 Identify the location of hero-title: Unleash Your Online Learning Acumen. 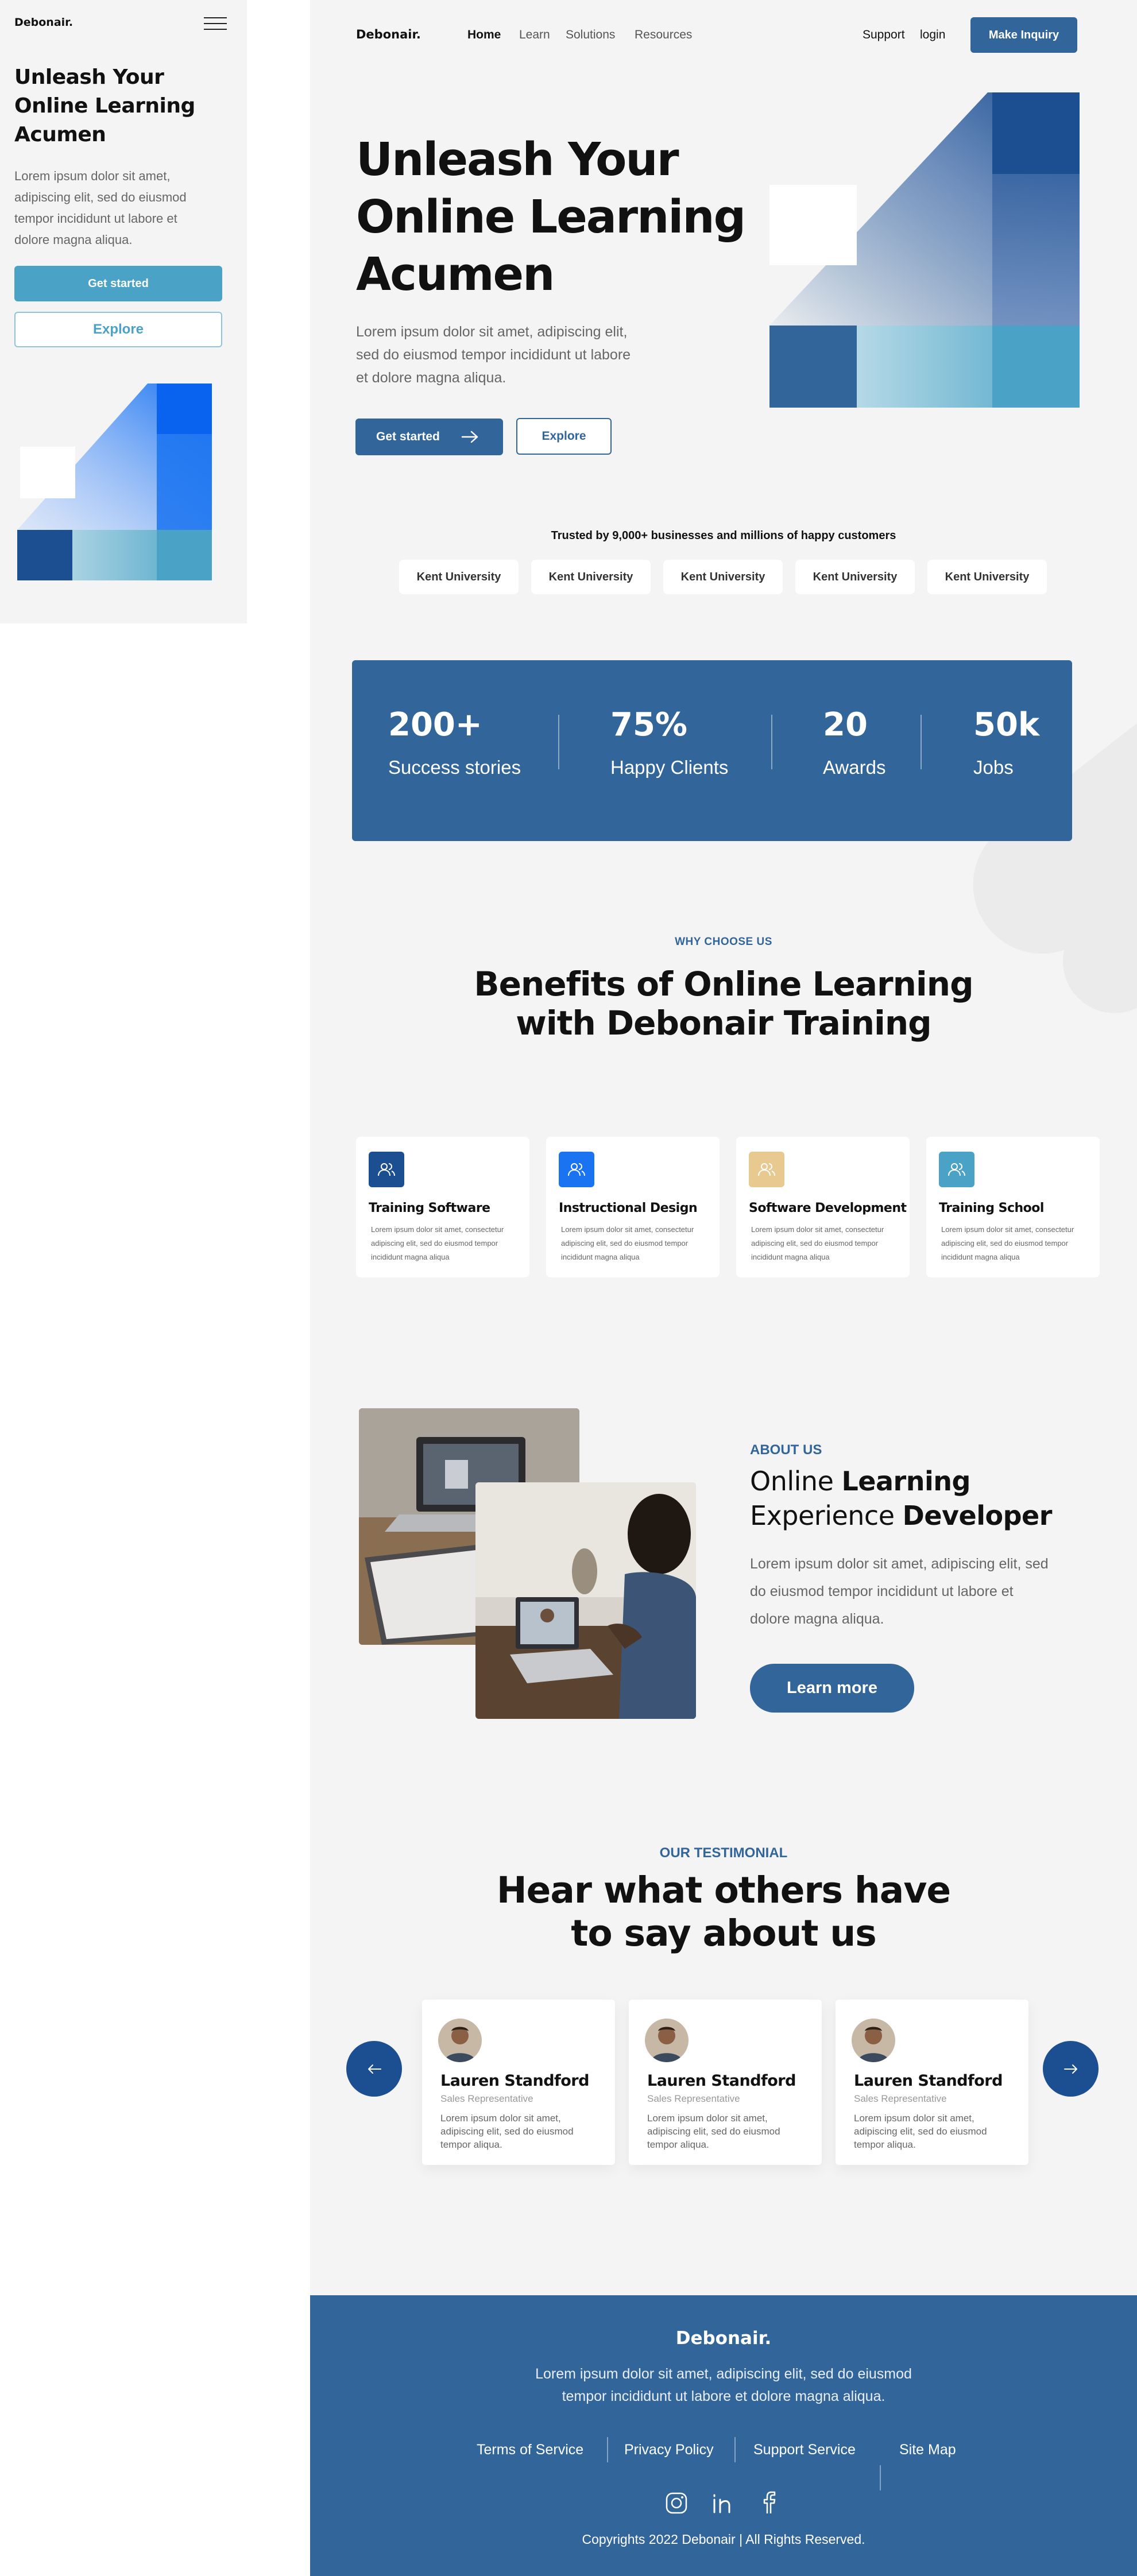
(551, 217).